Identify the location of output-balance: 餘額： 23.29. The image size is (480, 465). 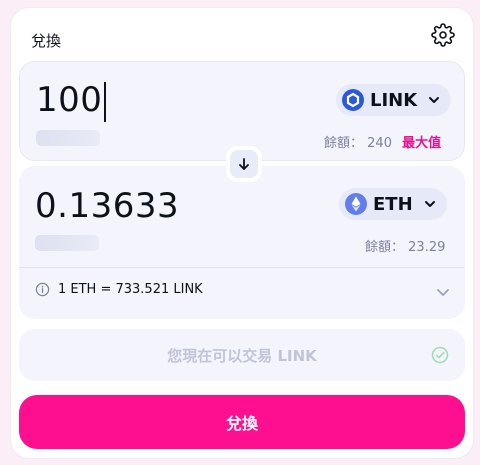
(405, 245).